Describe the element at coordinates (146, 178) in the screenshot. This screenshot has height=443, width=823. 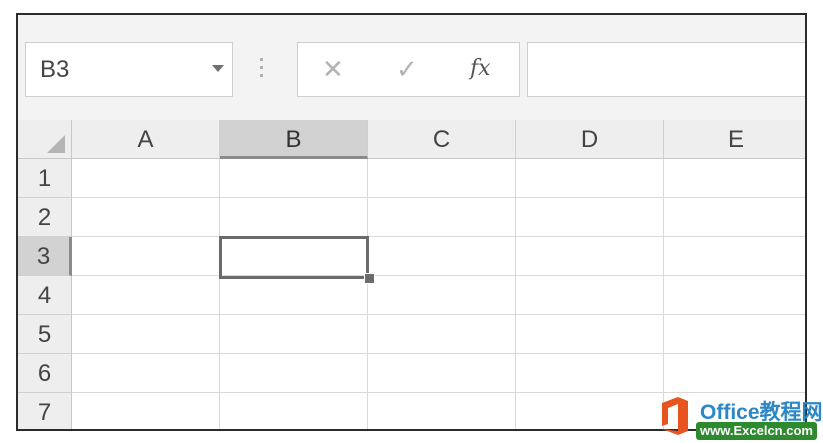
I see `cell-a1` at that location.